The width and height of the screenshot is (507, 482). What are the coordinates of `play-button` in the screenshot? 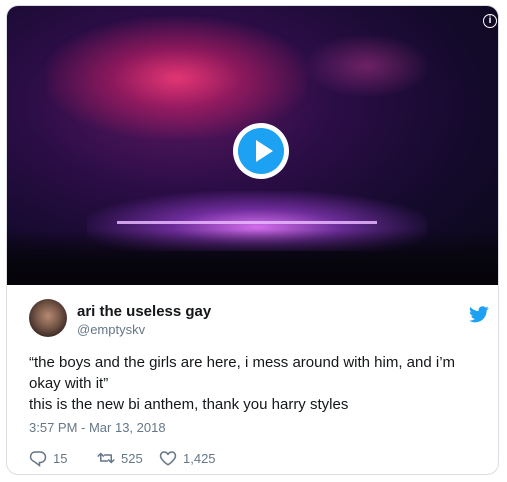 It's located at (261, 151).